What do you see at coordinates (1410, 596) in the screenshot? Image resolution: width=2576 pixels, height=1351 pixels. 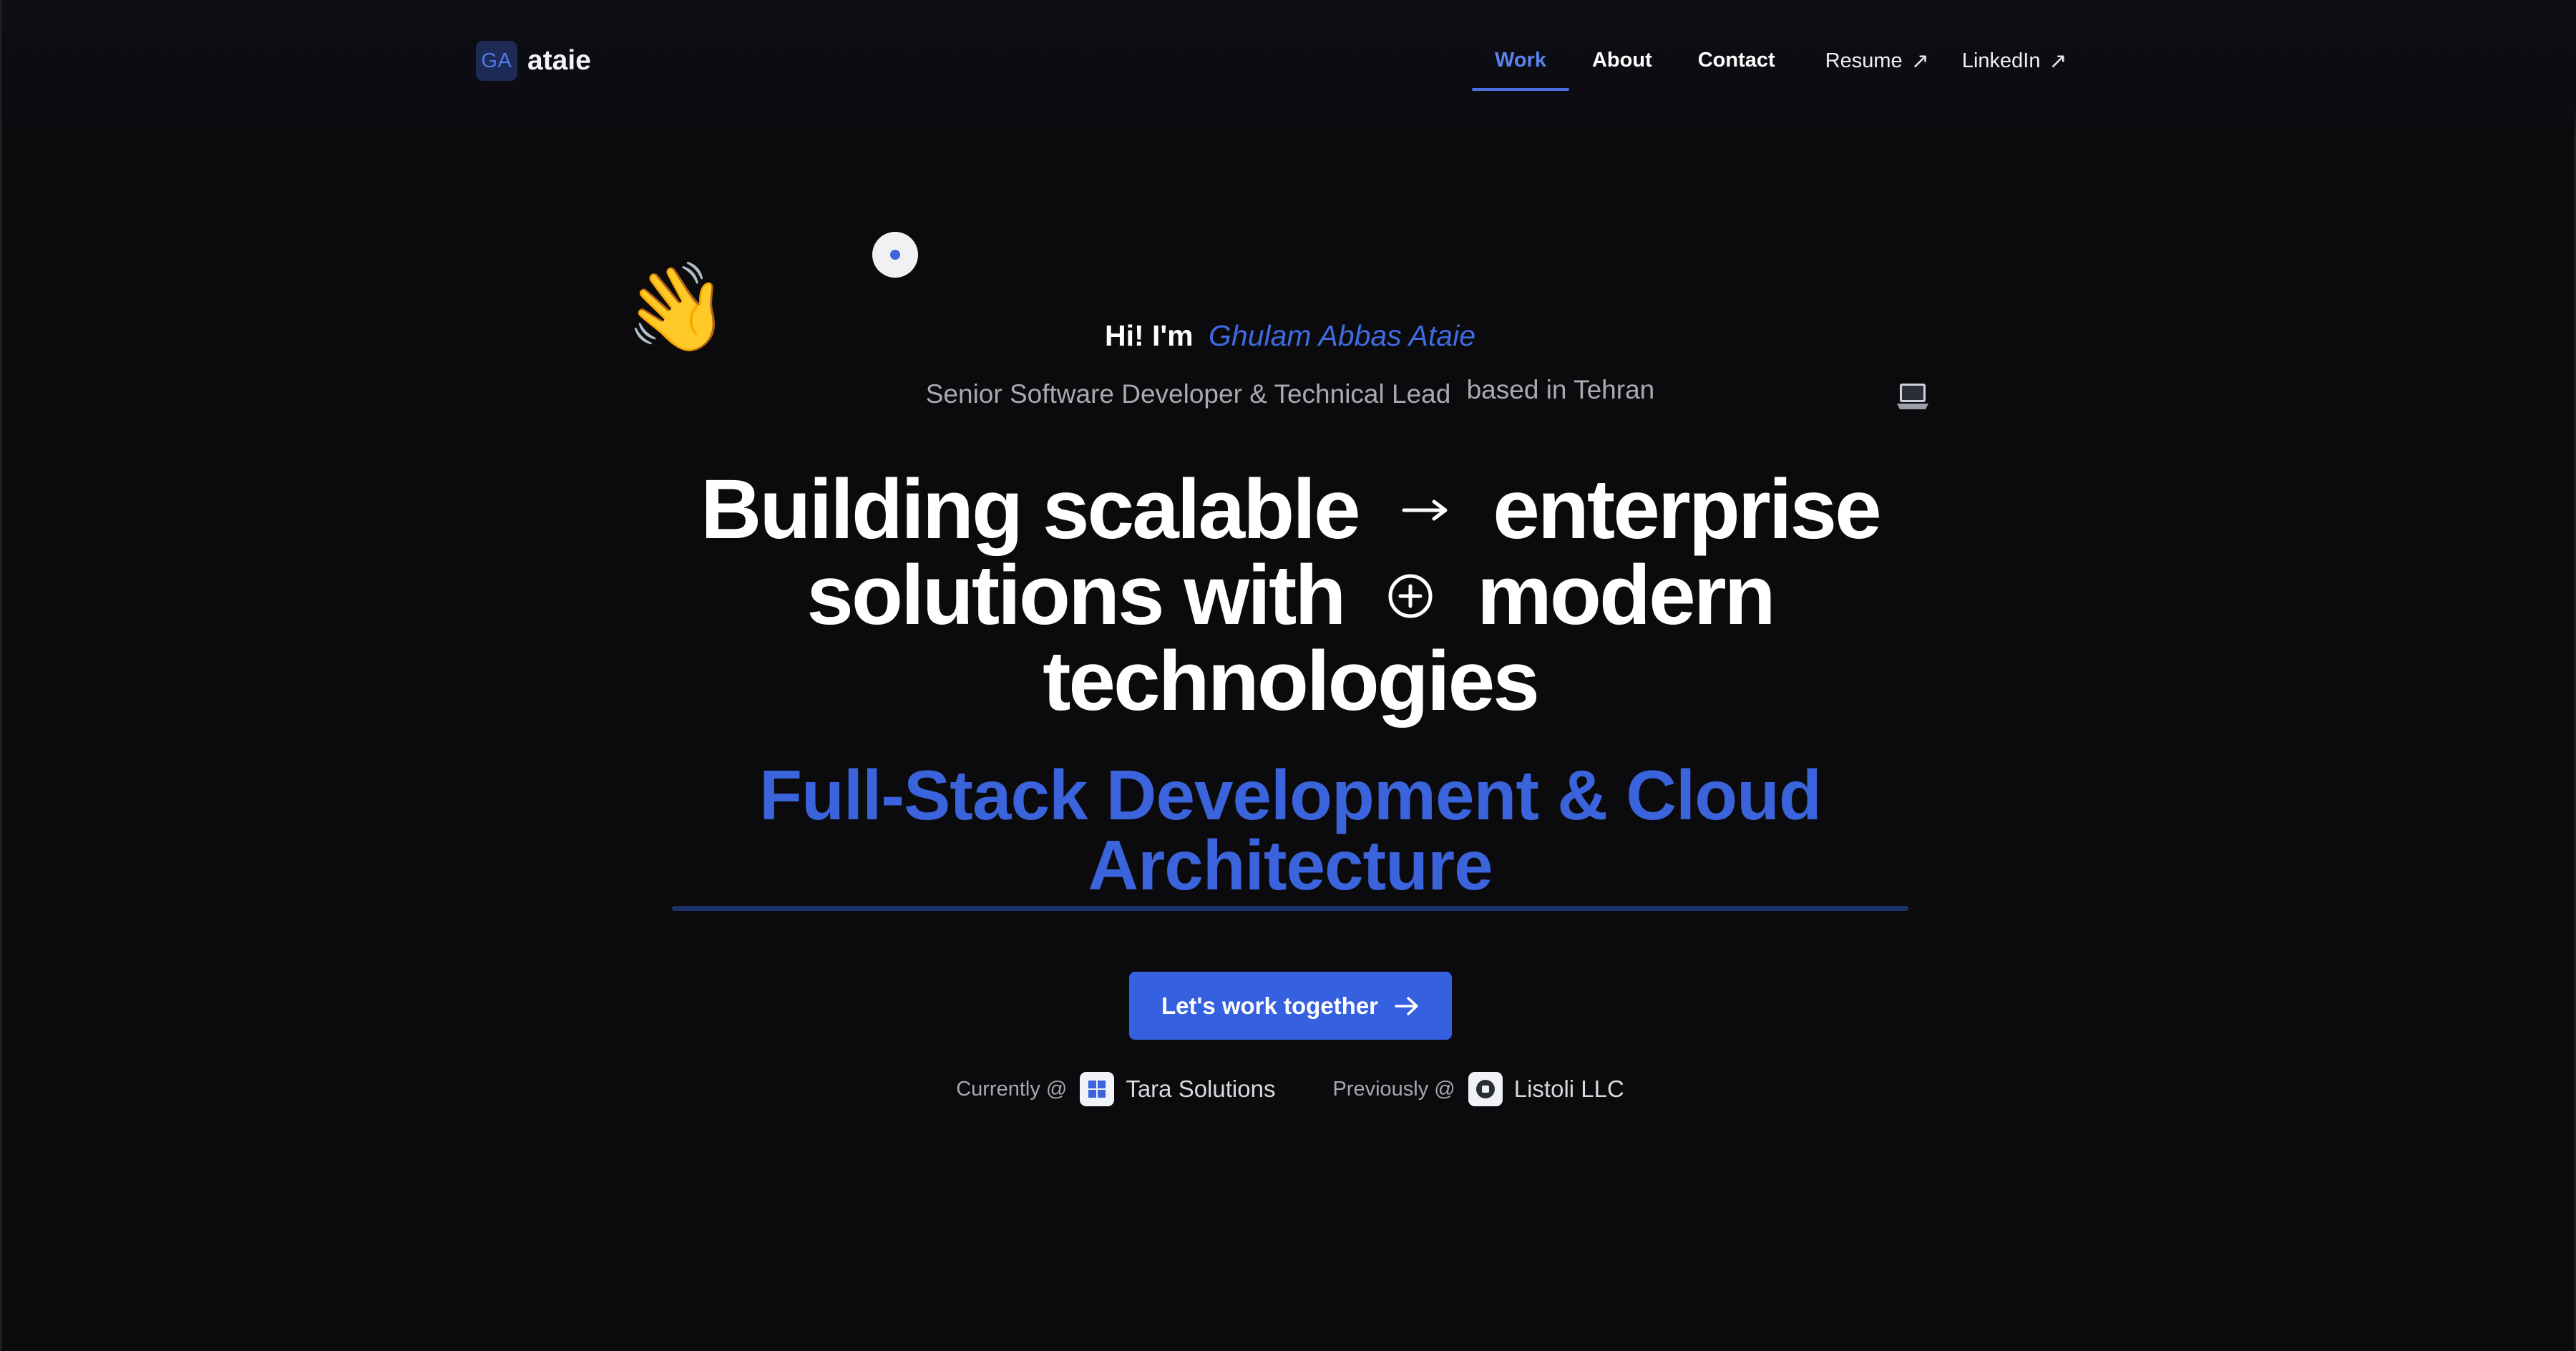 I see `plus-circle-icon` at bounding box center [1410, 596].